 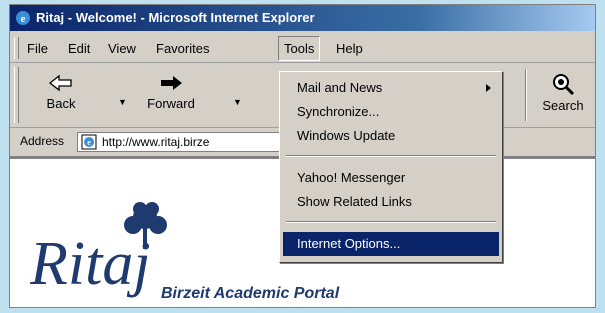 What do you see at coordinates (37, 48) in the screenshot?
I see `menu-file: File` at bounding box center [37, 48].